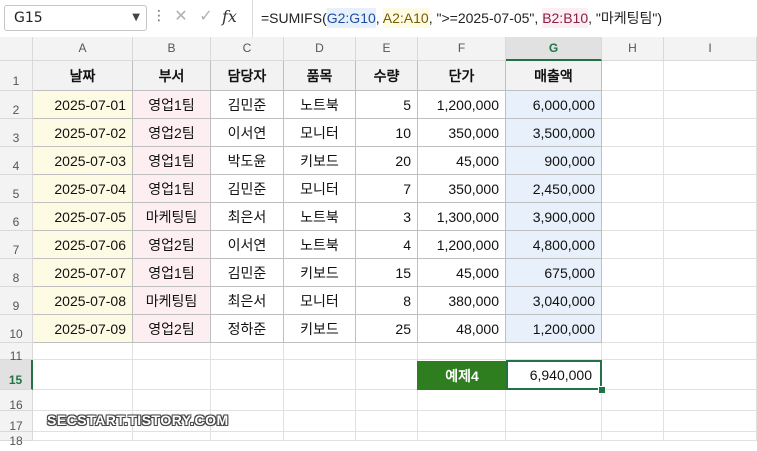  I want to click on table-cell: 3,500,000, so click(554, 133).